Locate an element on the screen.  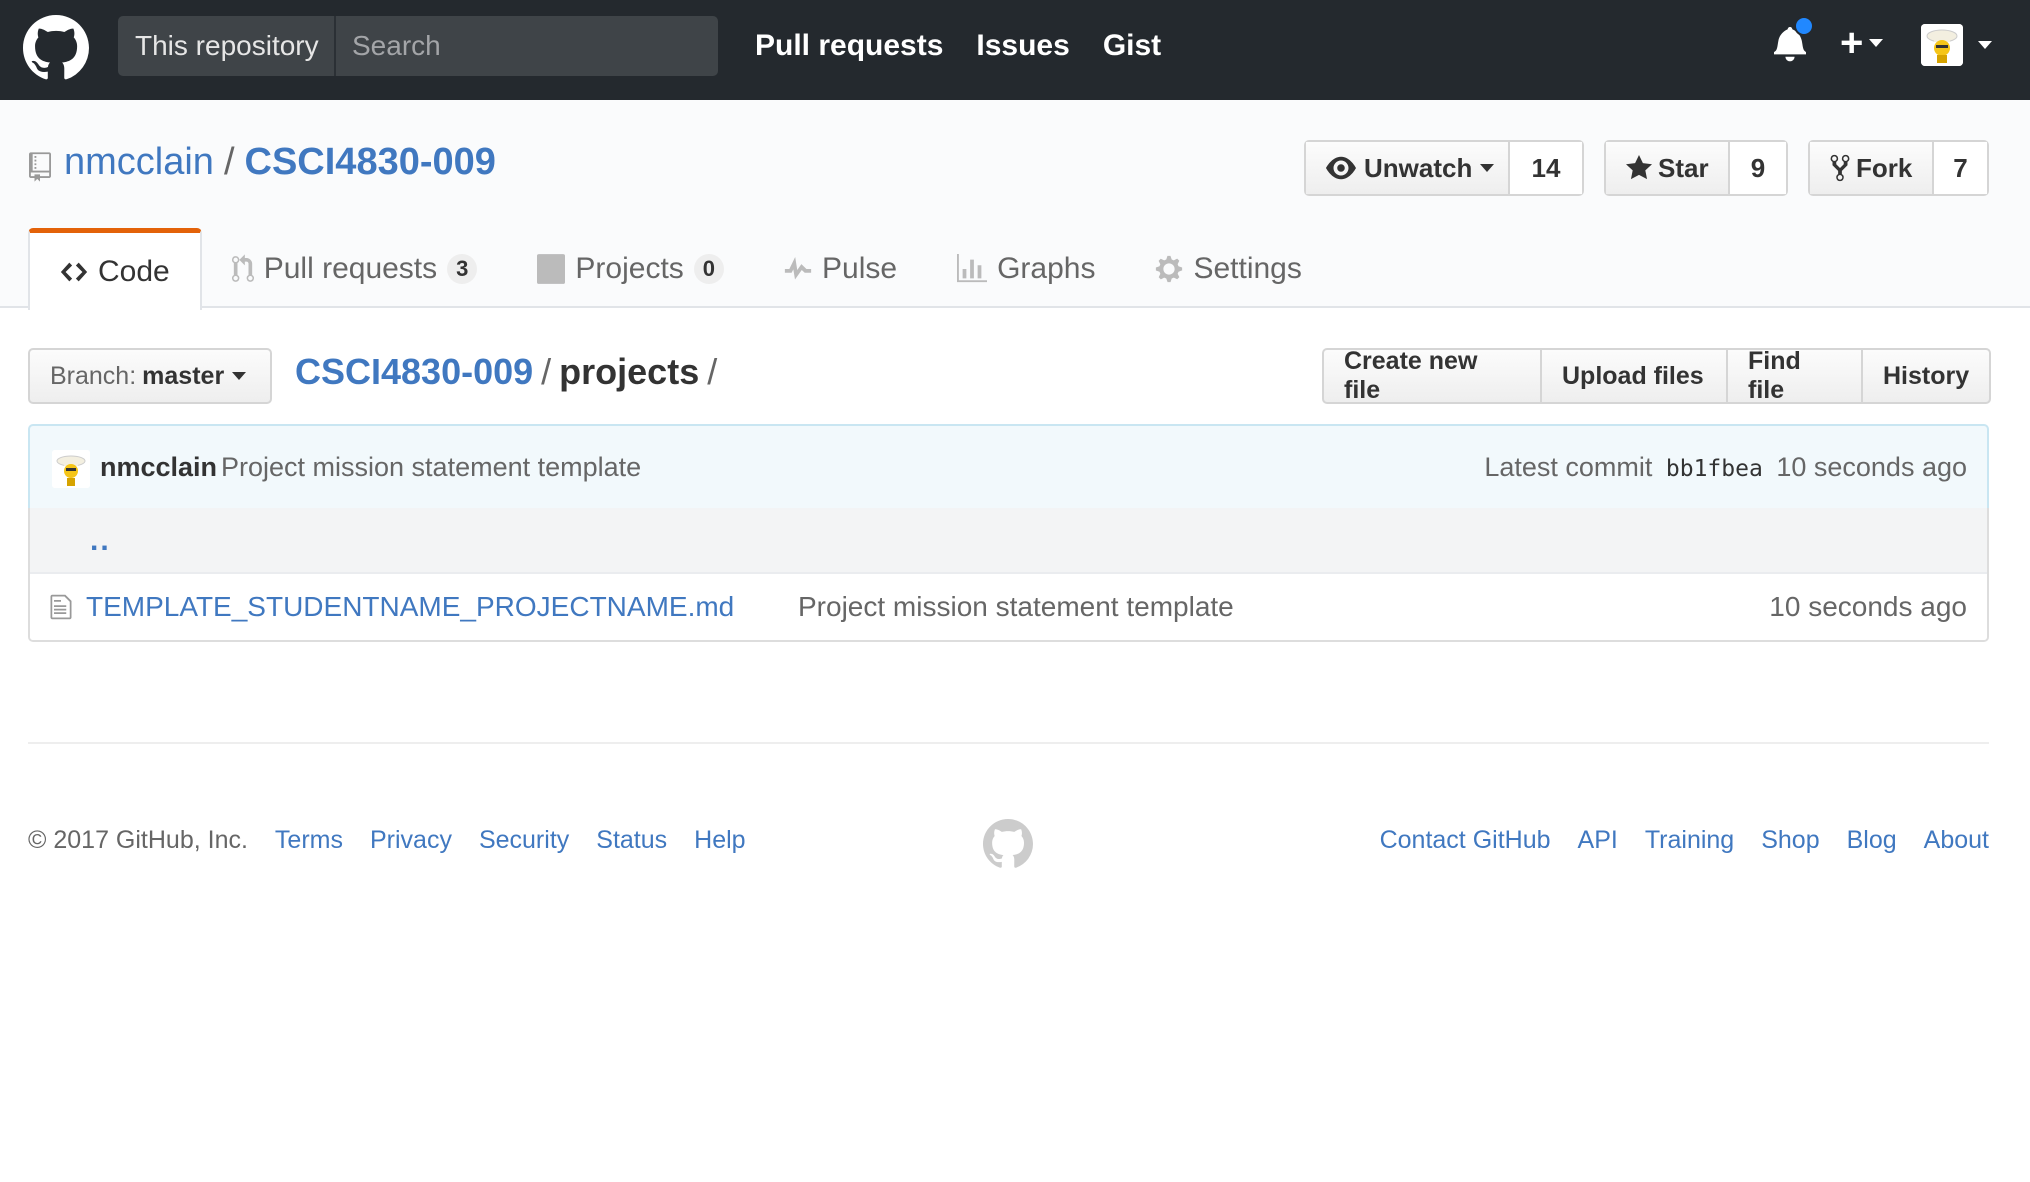
stargazers-count: 9 is located at coordinates (1758, 168).